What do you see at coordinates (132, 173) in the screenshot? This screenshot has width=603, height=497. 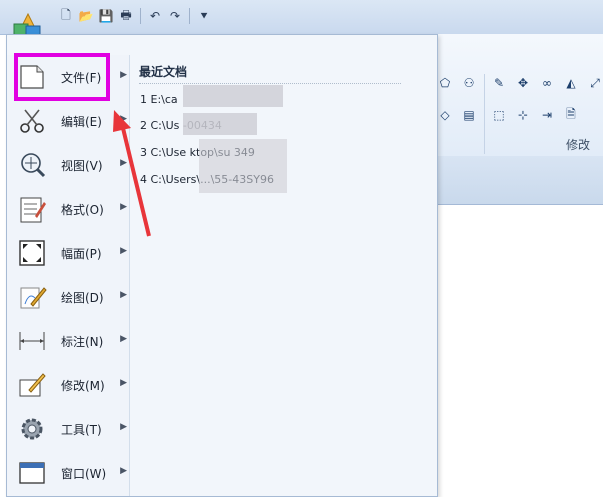 I see `red-arrow-annotation` at bounding box center [132, 173].